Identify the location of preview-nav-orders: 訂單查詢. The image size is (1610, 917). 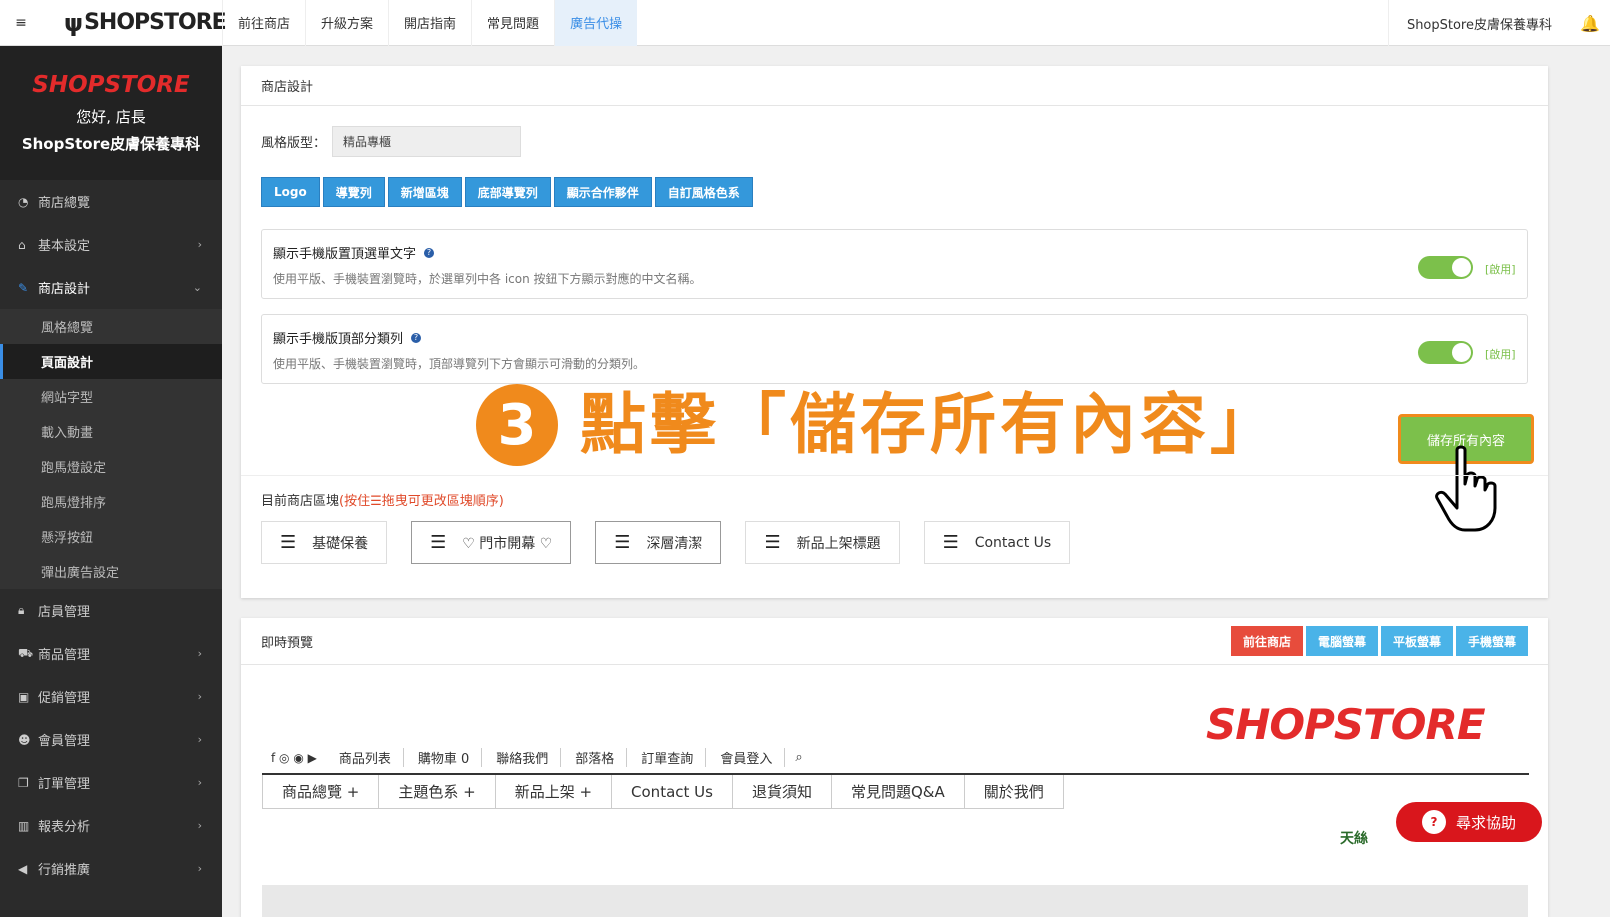
(674, 757).